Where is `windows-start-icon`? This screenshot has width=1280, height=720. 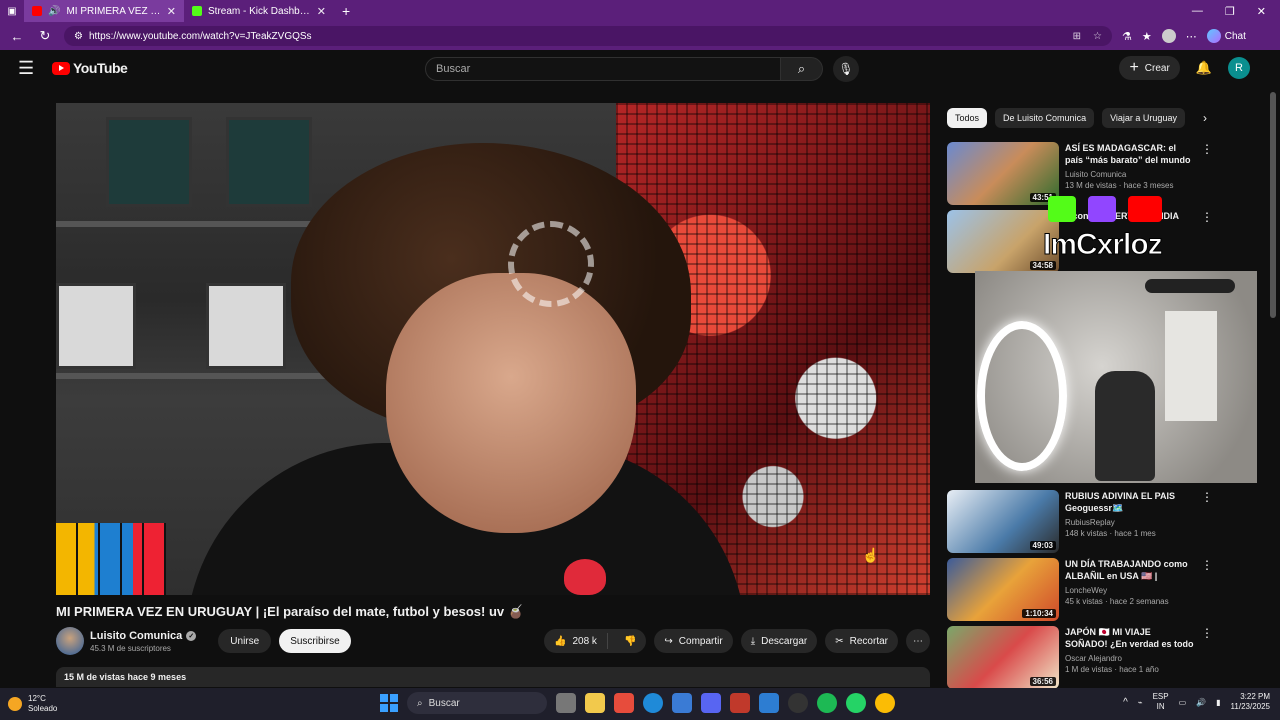
windows-start-icon is located at coordinates (389, 703).